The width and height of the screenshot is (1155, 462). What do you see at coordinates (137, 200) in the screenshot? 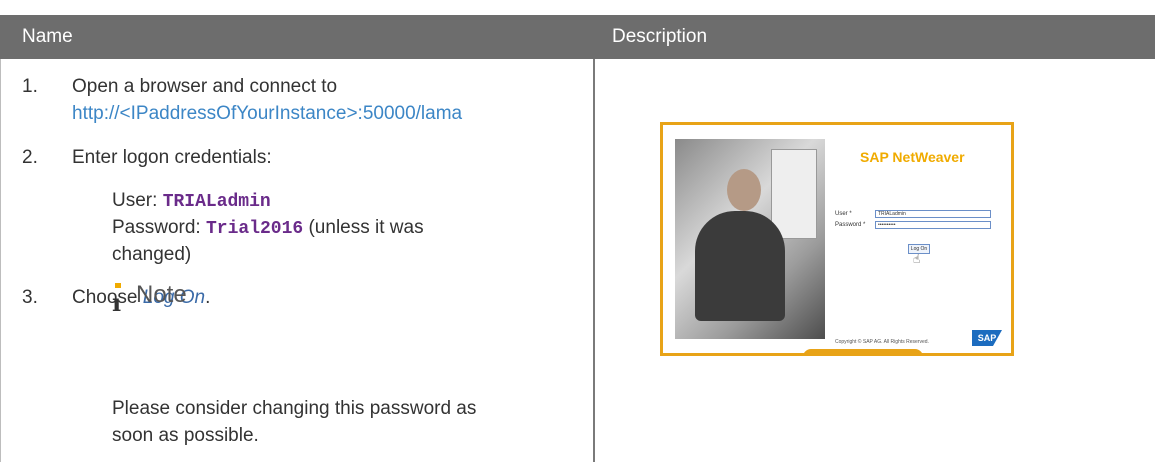
I see `user-label: User:` at bounding box center [137, 200].